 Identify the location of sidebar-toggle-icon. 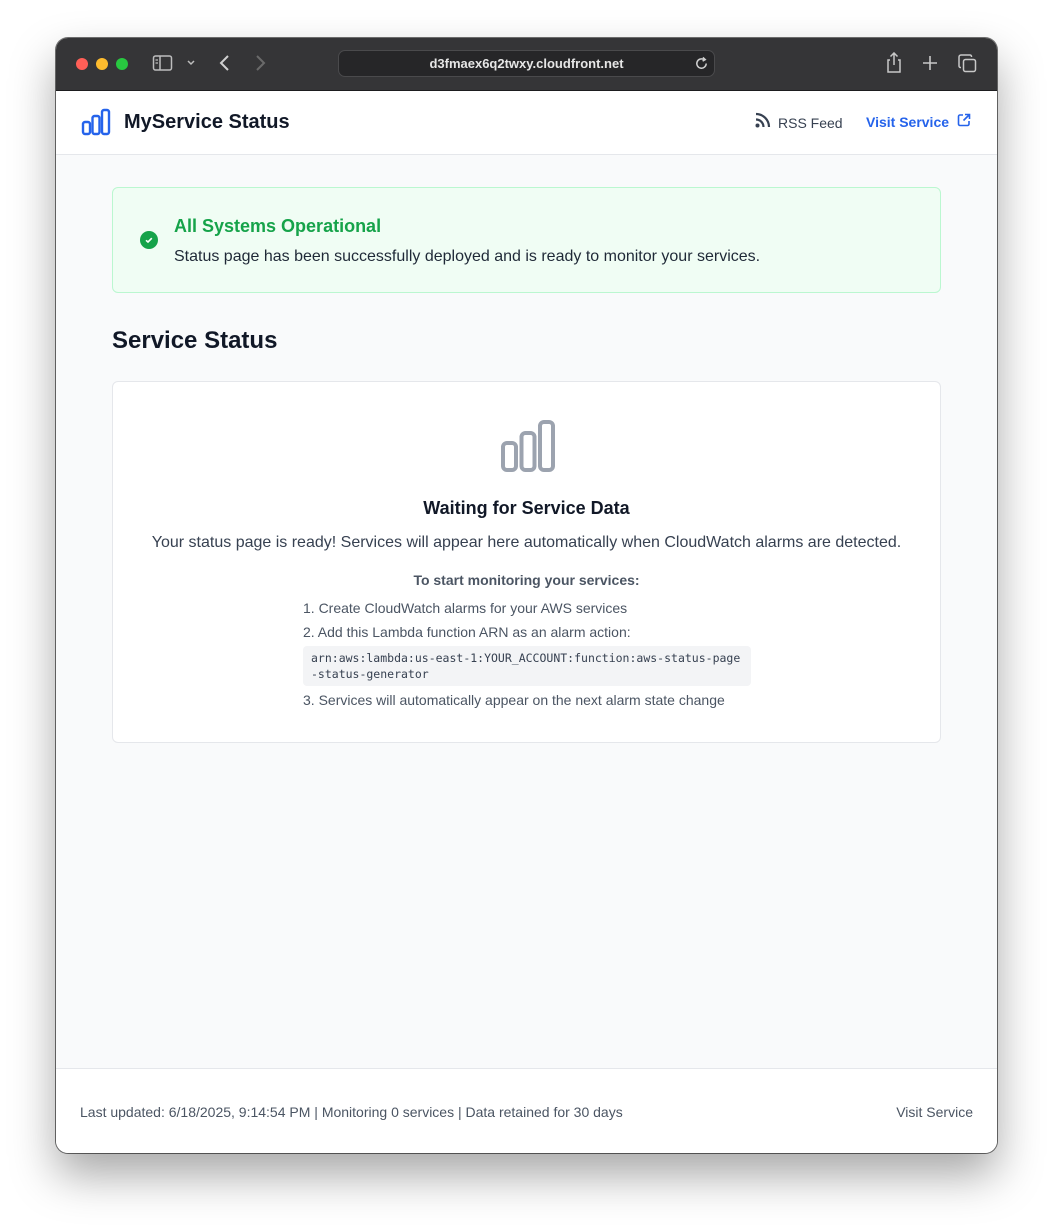
(163, 63).